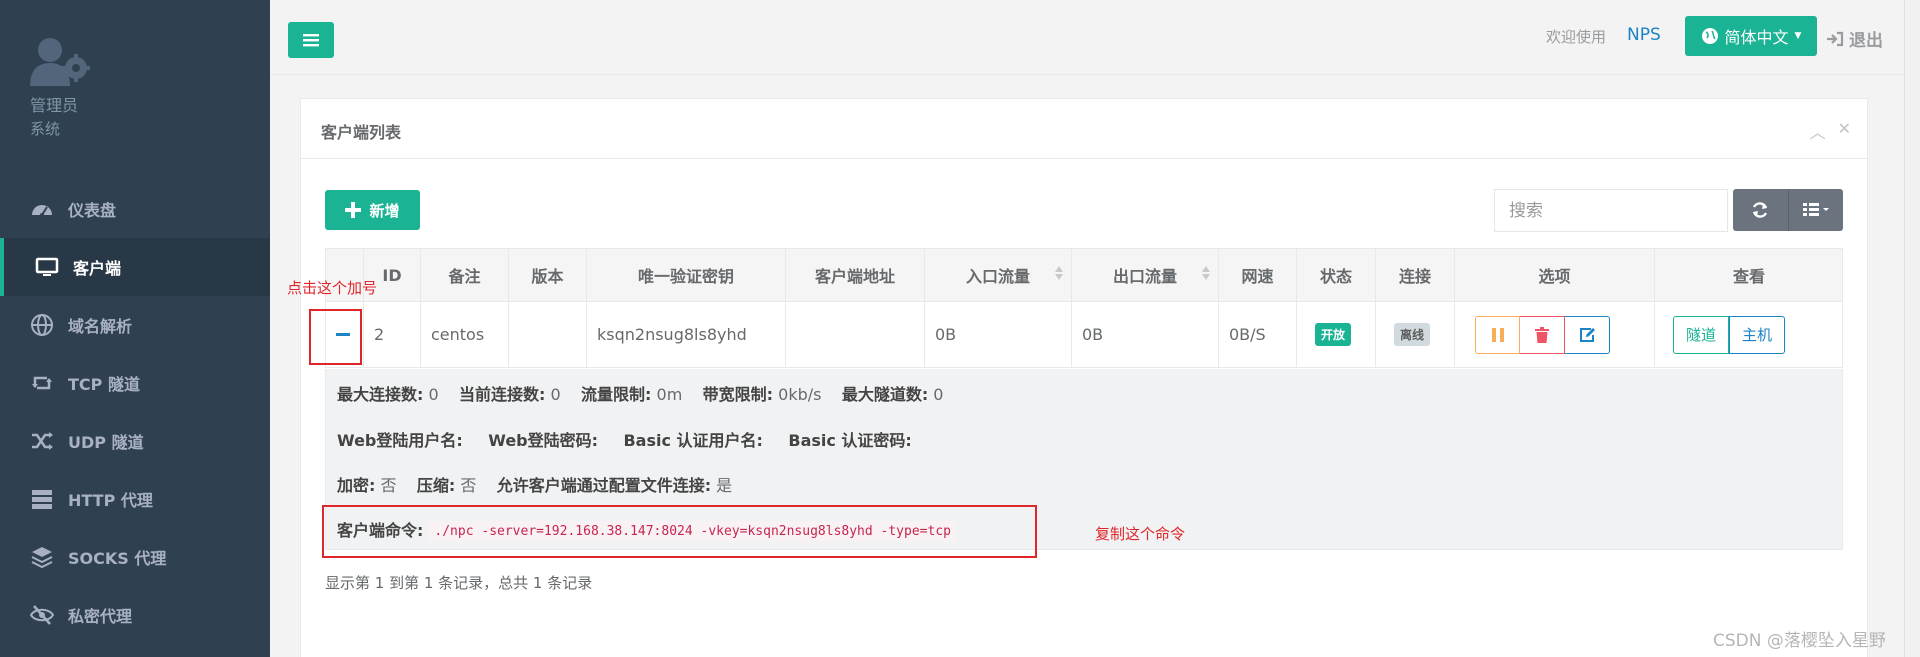 The height and width of the screenshot is (657, 1920). I want to click on refresh-button, so click(1760, 210).